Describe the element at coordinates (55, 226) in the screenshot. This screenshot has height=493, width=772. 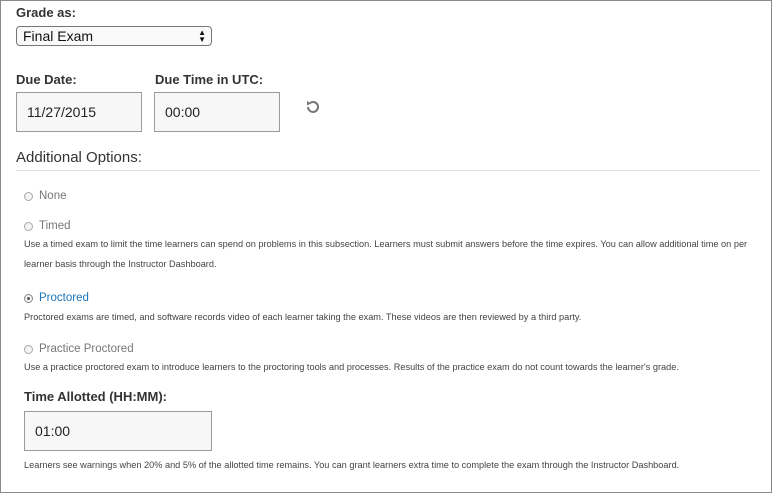
I see `option-timed-label: Timed` at that location.